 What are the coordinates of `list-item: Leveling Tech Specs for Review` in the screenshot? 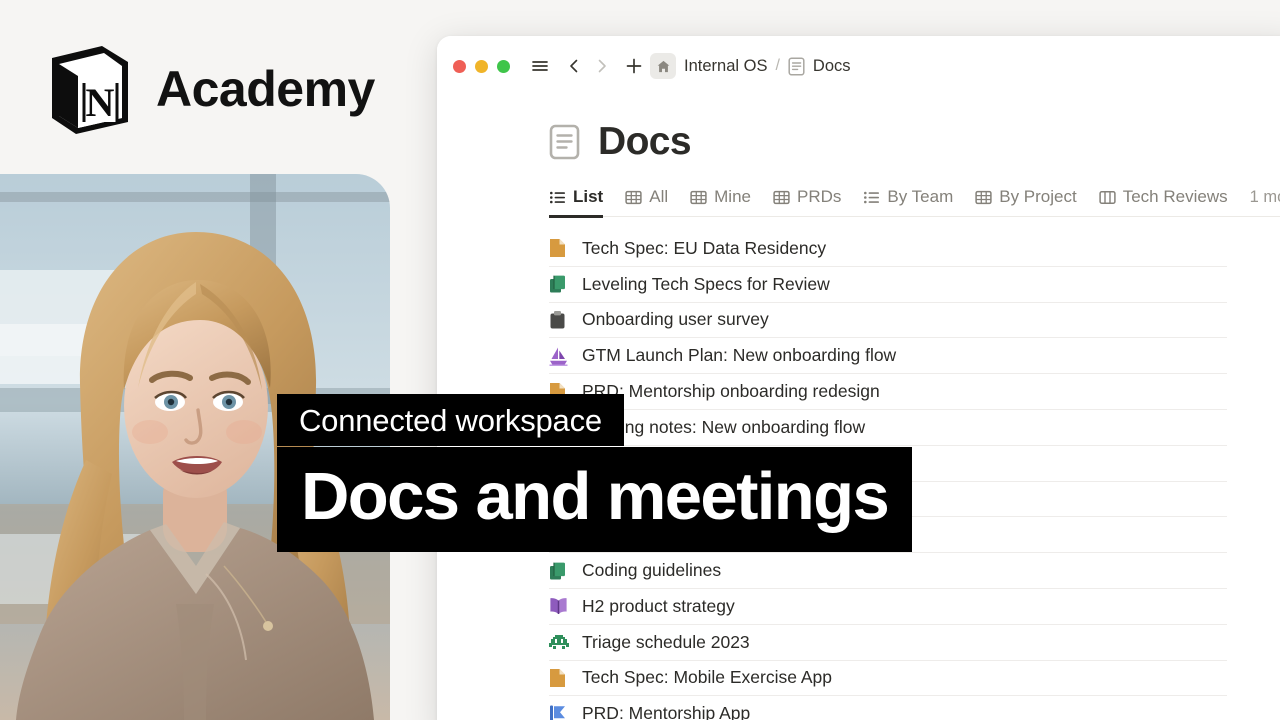 It's located at (888, 285).